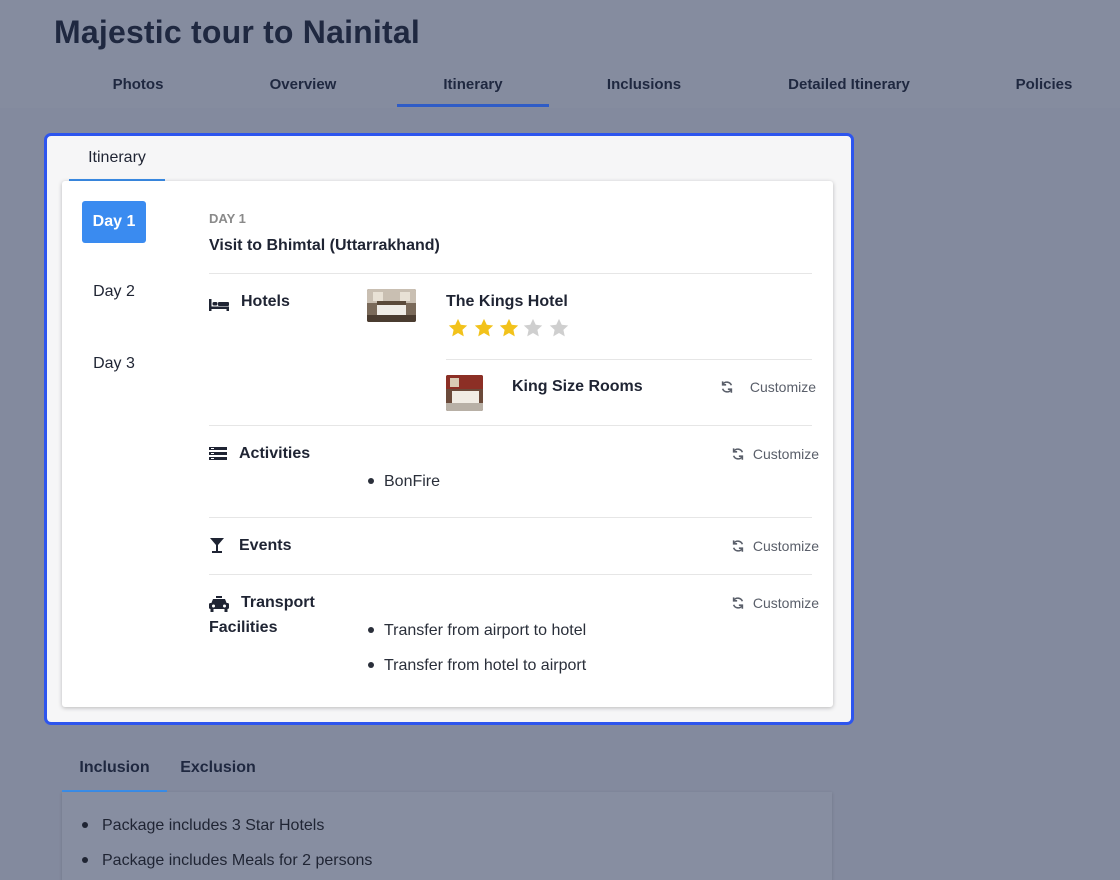 Image resolution: width=1120 pixels, height=880 pixels. I want to click on customize-room-button: Customize, so click(768, 387).